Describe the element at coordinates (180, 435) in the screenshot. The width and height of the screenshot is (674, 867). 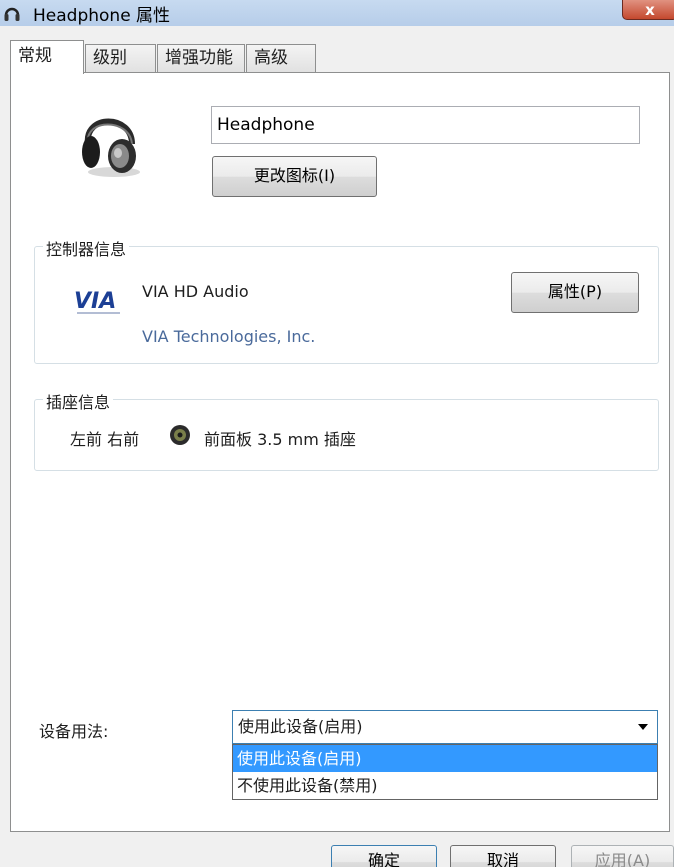
I see `jack-connector-icon` at that location.